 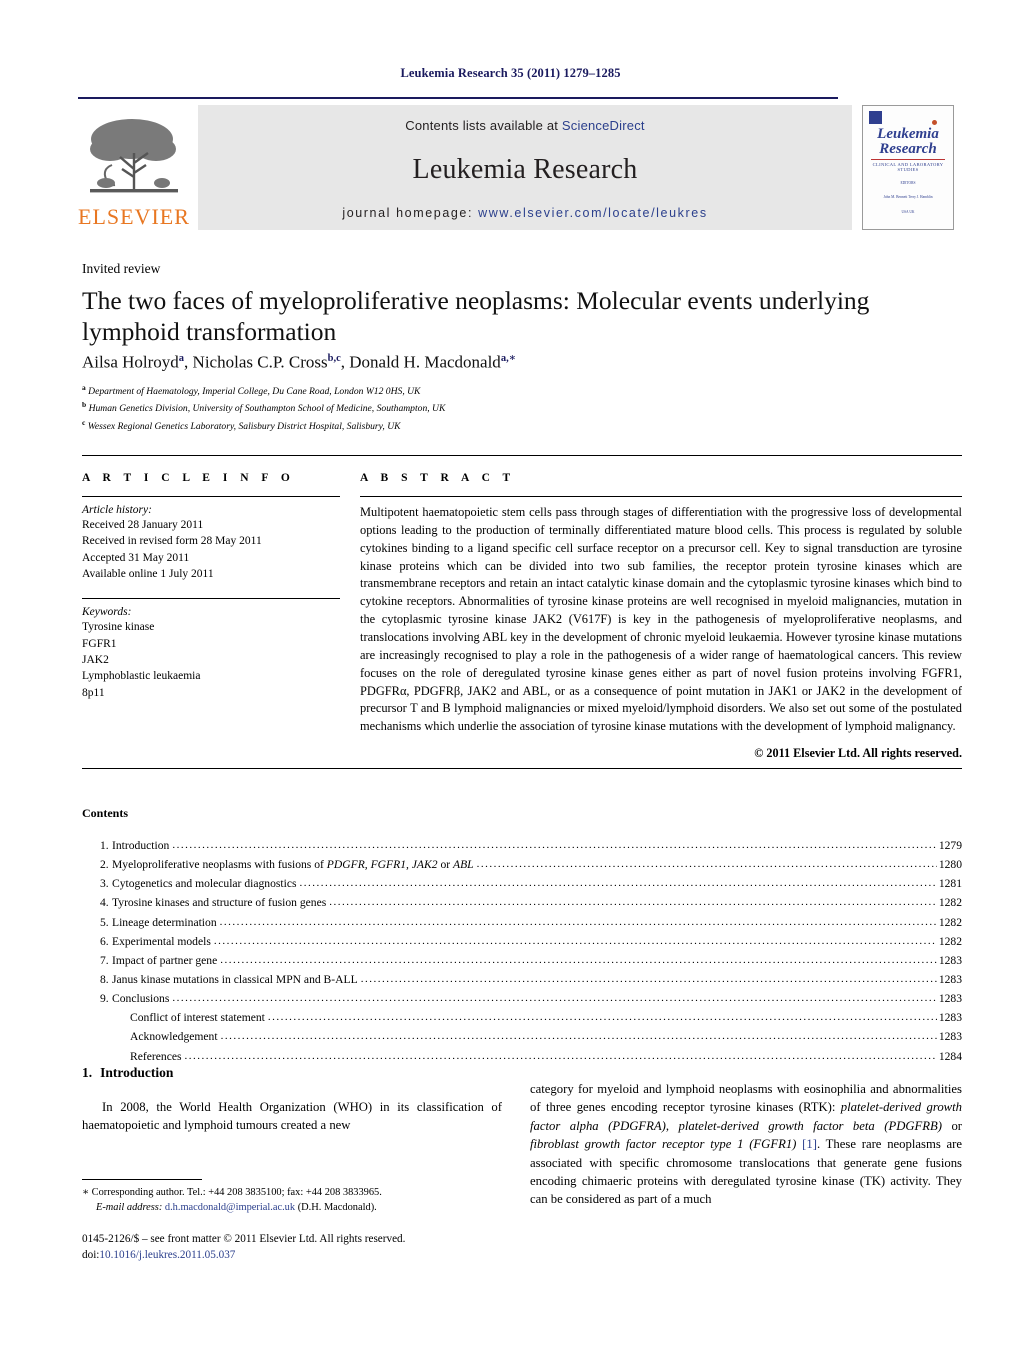 What do you see at coordinates (134, 156) in the screenshot?
I see `elsevier-tree-icon` at bounding box center [134, 156].